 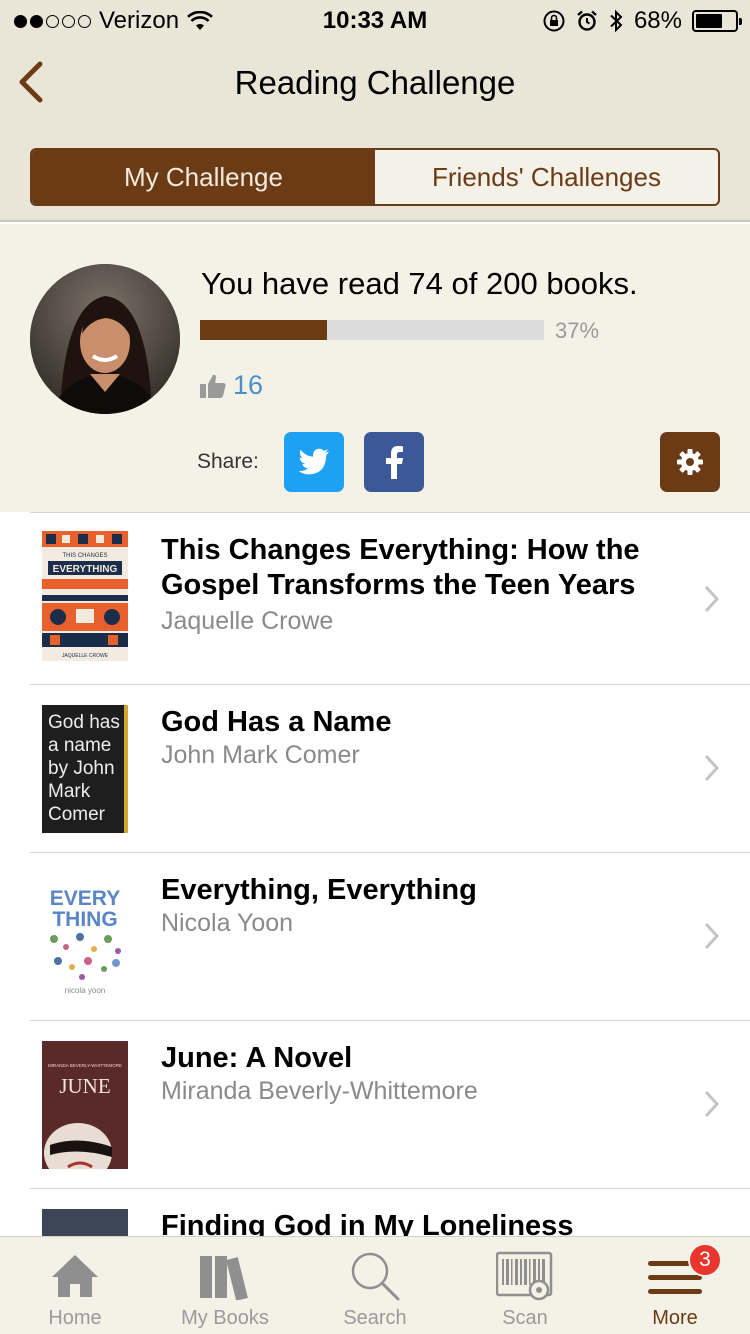 What do you see at coordinates (587, 20) in the screenshot?
I see `alarm-icon` at bounding box center [587, 20].